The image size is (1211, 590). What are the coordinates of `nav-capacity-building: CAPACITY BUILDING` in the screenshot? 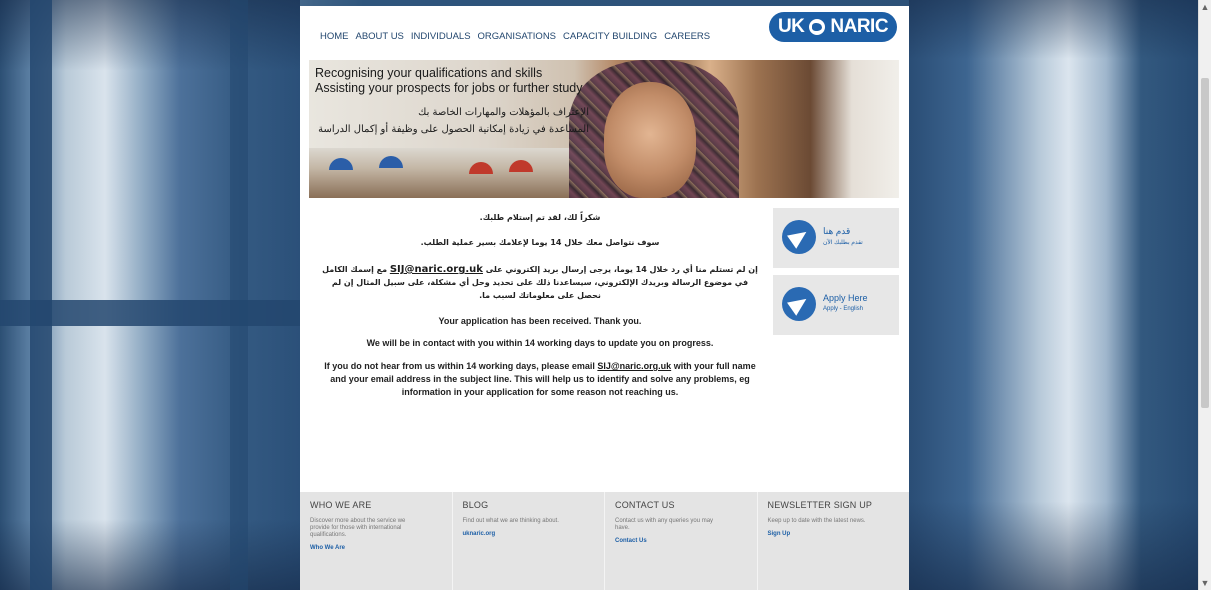 It's located at (610, 36).